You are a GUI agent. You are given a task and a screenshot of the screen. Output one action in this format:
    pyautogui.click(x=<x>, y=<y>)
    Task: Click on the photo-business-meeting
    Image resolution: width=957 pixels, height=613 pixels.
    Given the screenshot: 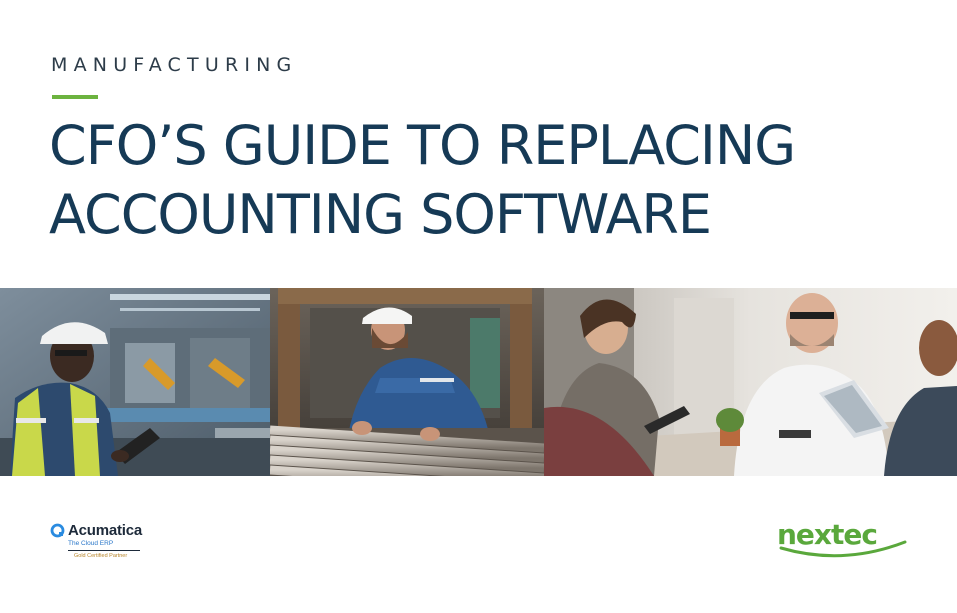 What is the action you would take?
    pyautogui.click(x=750, y=382)
    